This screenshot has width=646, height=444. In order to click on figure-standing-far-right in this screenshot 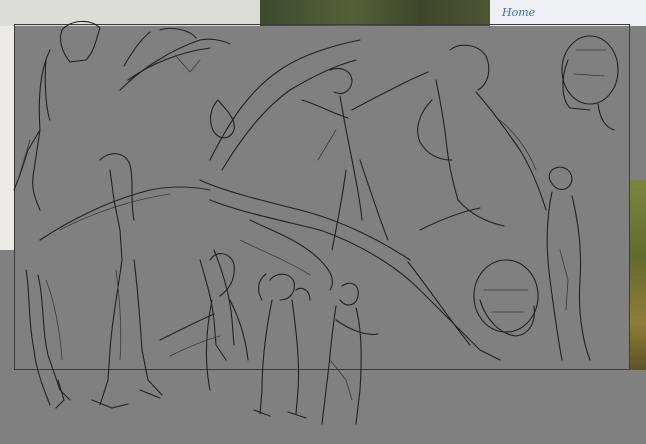, I will do `click(568, 263)`.